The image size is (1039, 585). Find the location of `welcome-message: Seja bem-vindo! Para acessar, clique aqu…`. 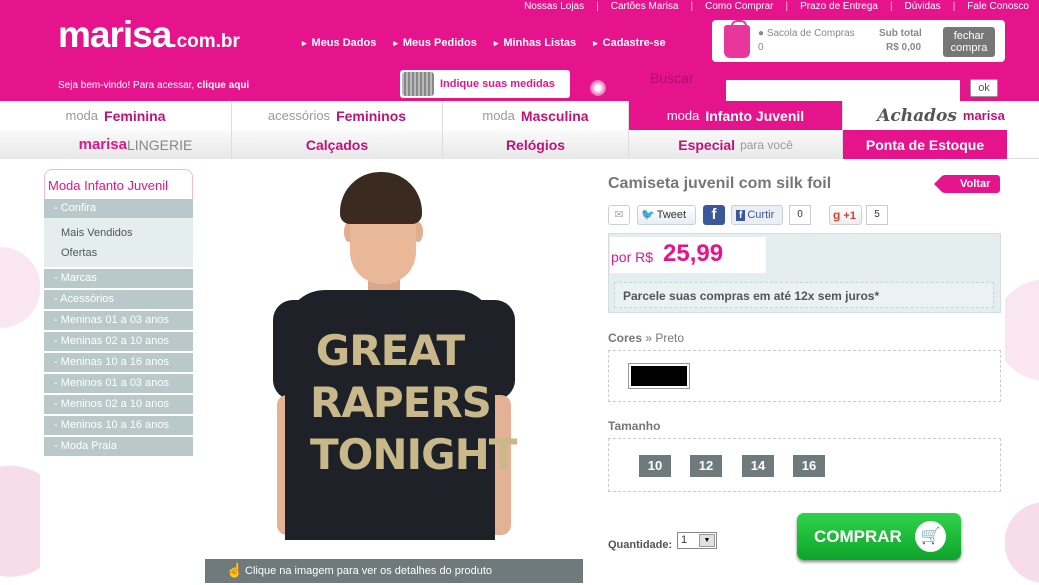

welcome-message: Seja bem-vindo! Para acessar, clique aqu… is located at coordinates (153, 85).